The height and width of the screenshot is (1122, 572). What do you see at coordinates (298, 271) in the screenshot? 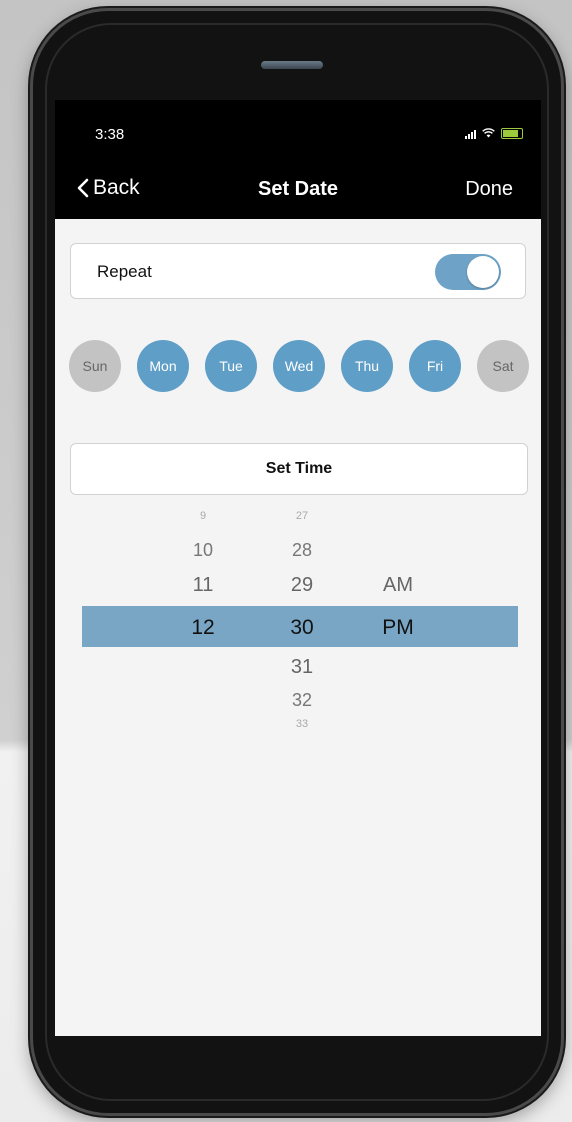
I see `repeat-row: Repeat` at bounding box center [298, 271].